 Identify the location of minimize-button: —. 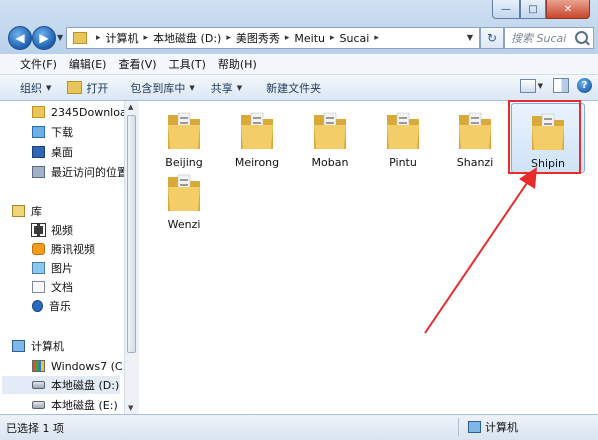
(506, 9).